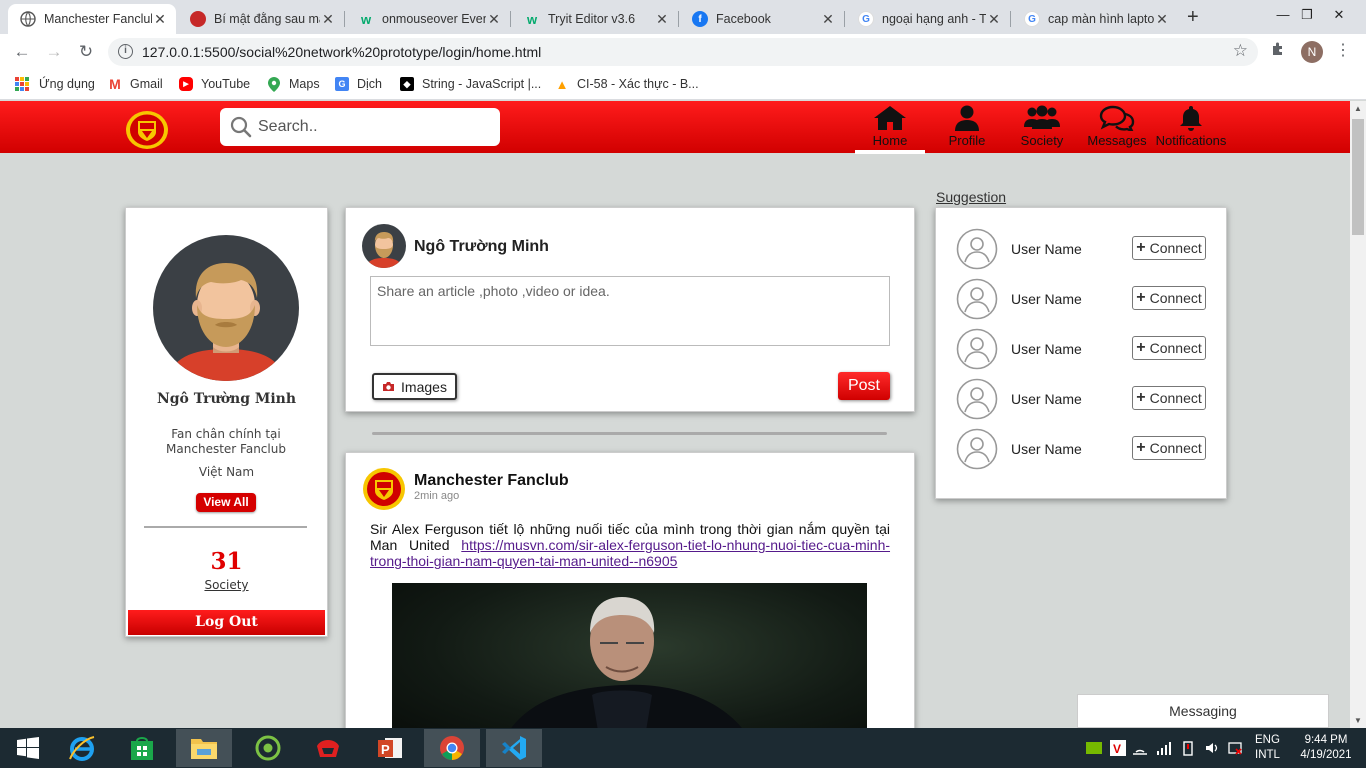  Describe the element at coordinates (1358, 414) in the screenshot. I see `page-scrollbar: ▲ ▼` at that location.